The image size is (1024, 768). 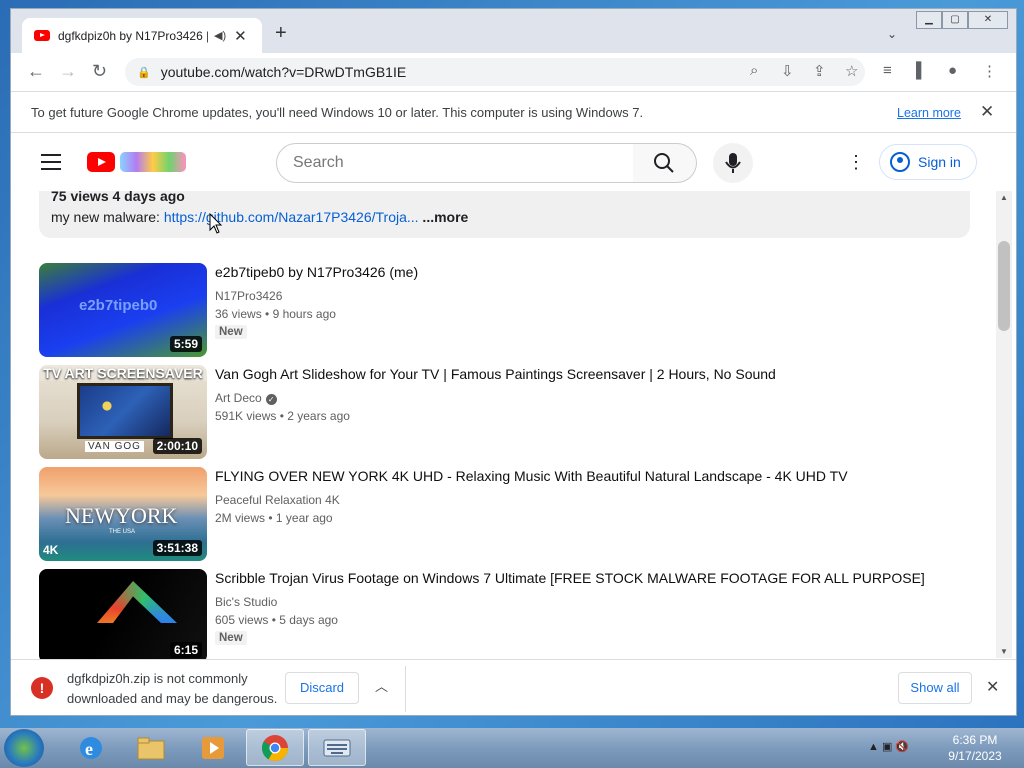 I want to click on warning-icon: !, so click(x=42, y=688).